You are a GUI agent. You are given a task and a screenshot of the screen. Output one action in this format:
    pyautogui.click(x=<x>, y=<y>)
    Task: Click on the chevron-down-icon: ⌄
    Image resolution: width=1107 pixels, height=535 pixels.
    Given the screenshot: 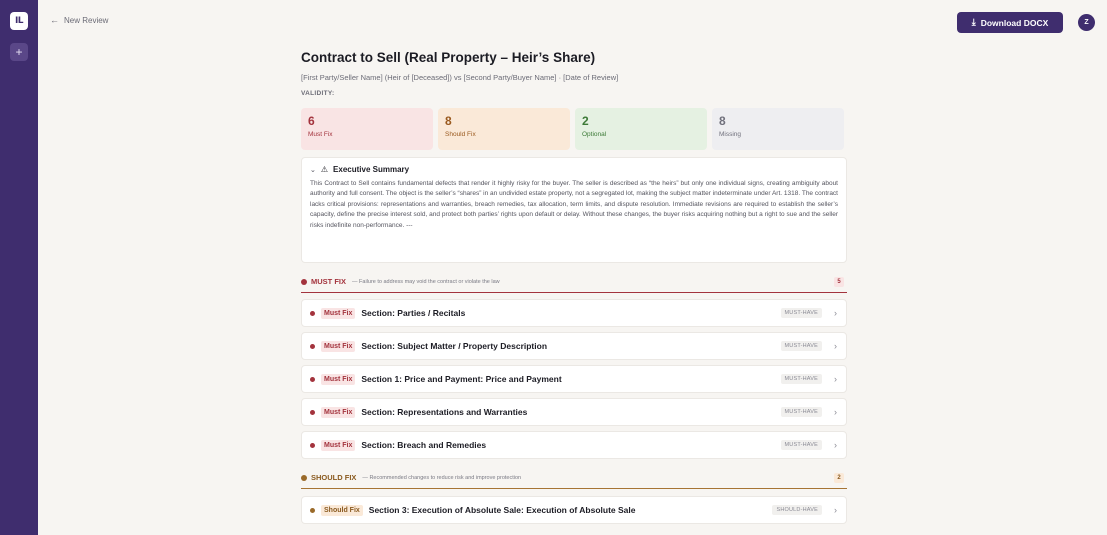 What is the action you would take?
    pyautogui.click(x=313, y=170)
    